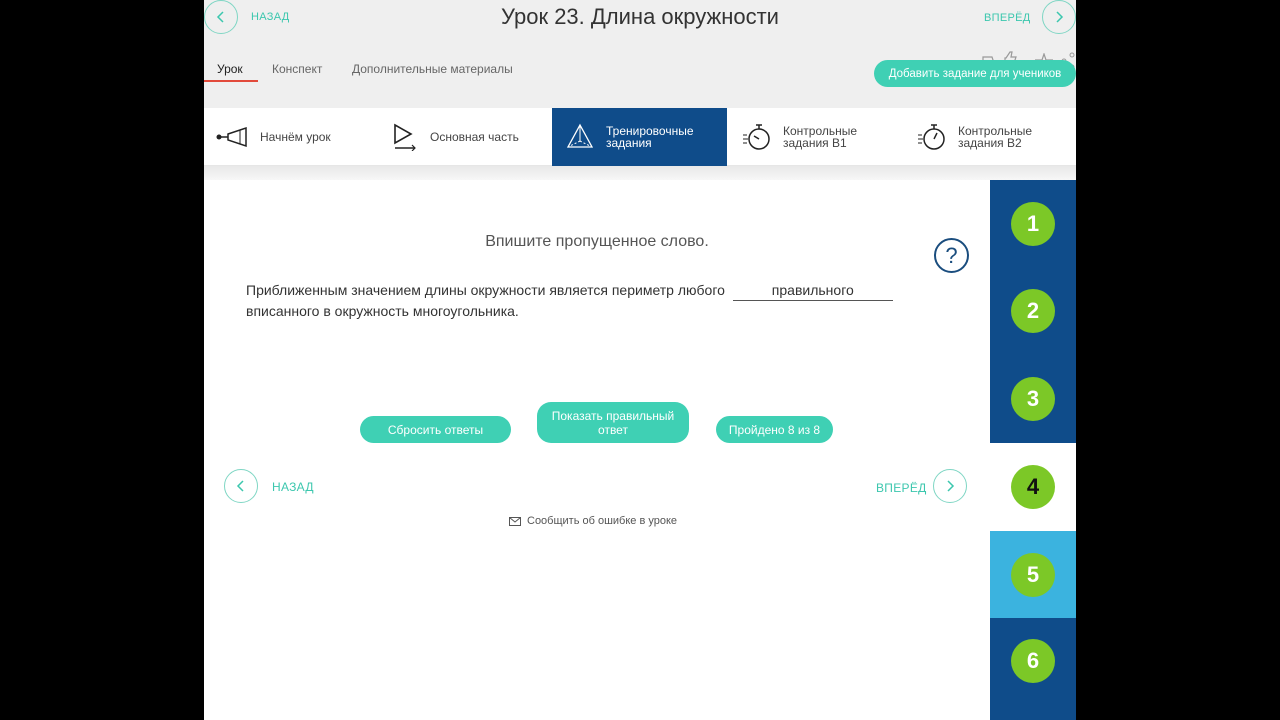 The height and width of the screenshot is (720, 1280). Describe the element at coordinates (815, 143) in the screenshot. I see `step-label-line2: задания В1` at that location.